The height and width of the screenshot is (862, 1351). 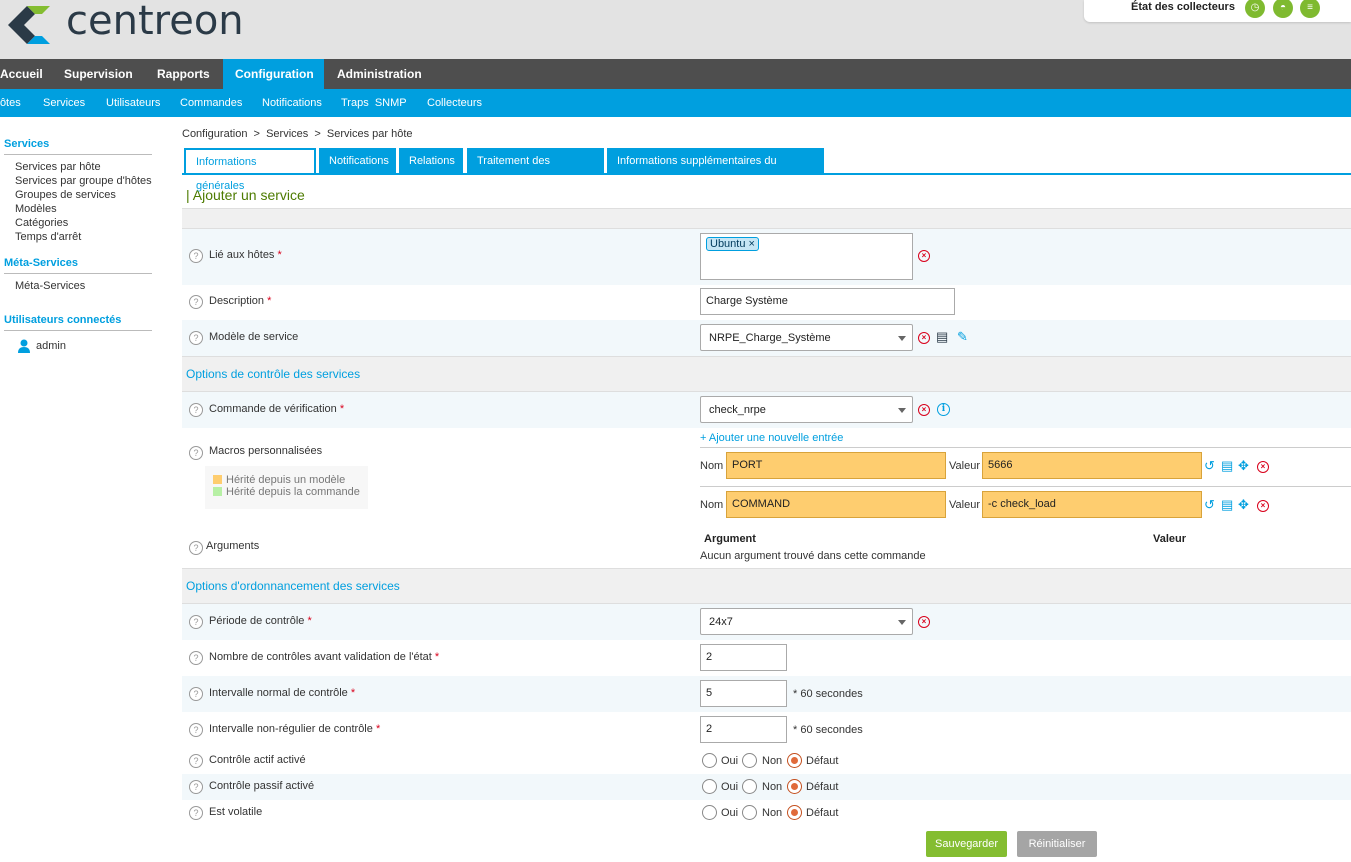 What do you see at coordinates (183, 74) in the screenshot?
I see `nav-rapports: Rapports` at bounding box center [183, 74].